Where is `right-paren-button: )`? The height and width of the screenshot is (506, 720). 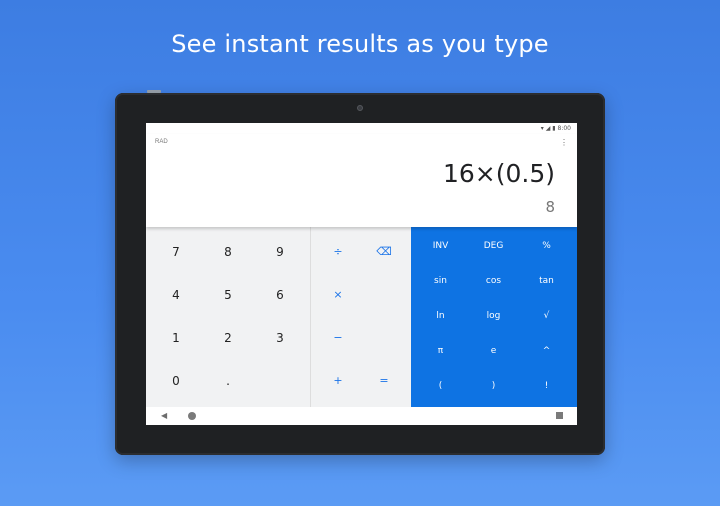 right-paren-button: ) is located at coordinates (493, 385).